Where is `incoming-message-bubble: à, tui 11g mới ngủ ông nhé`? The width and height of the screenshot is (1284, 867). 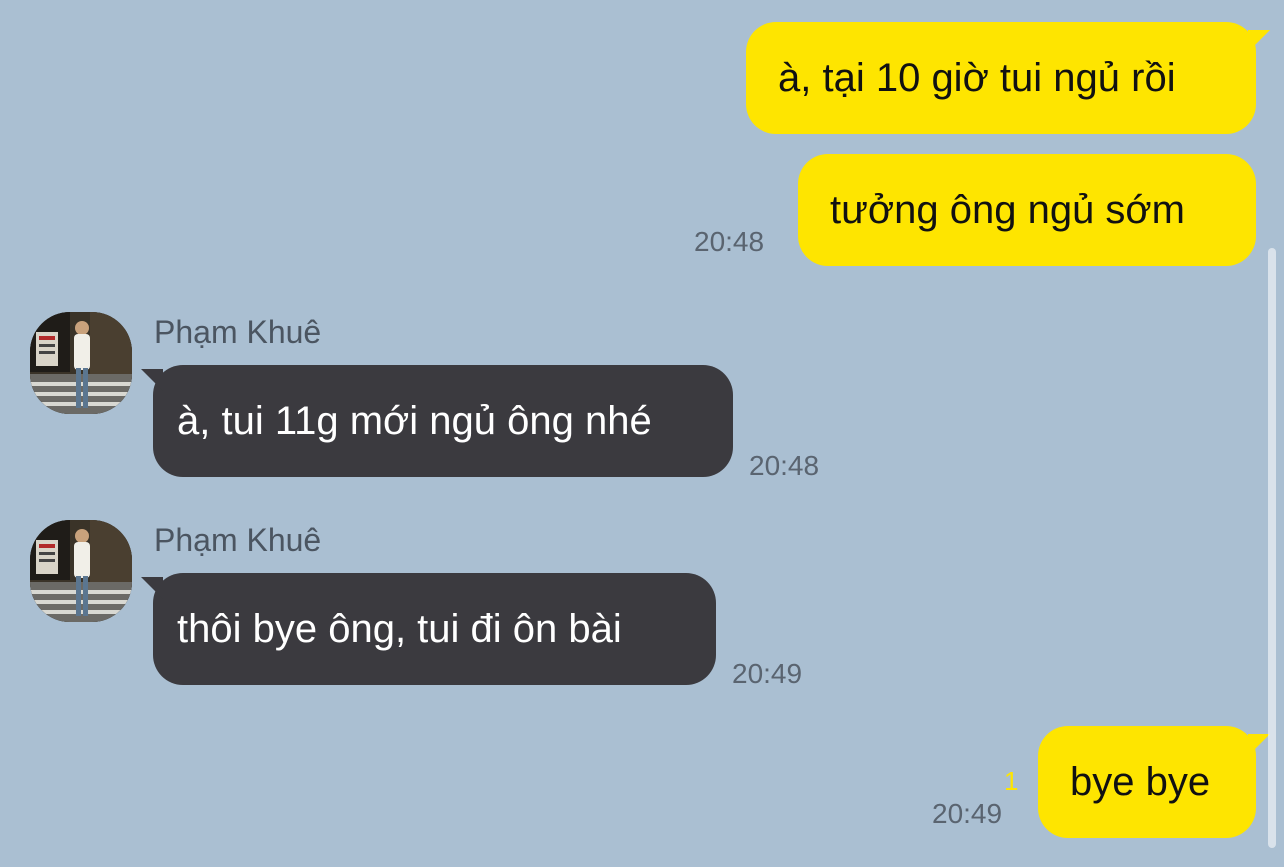 incoming-message-bubble: à, tui 11g mới ngủ ông nhé is located at coordinates (437, 421).